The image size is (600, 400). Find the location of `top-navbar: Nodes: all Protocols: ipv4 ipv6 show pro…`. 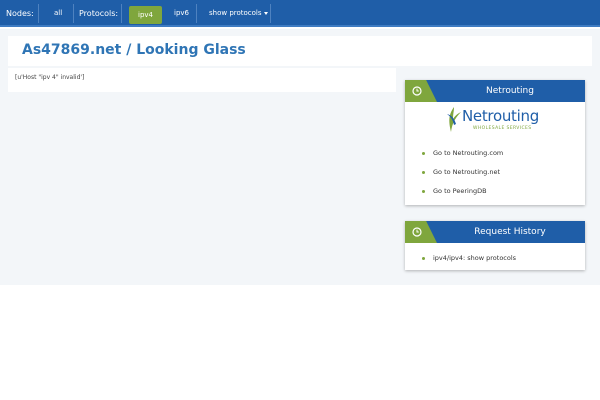

top-navbar: Nodes: all Protocols: ipv4 ipv6 show pro… is located at coordinates (300, 13).